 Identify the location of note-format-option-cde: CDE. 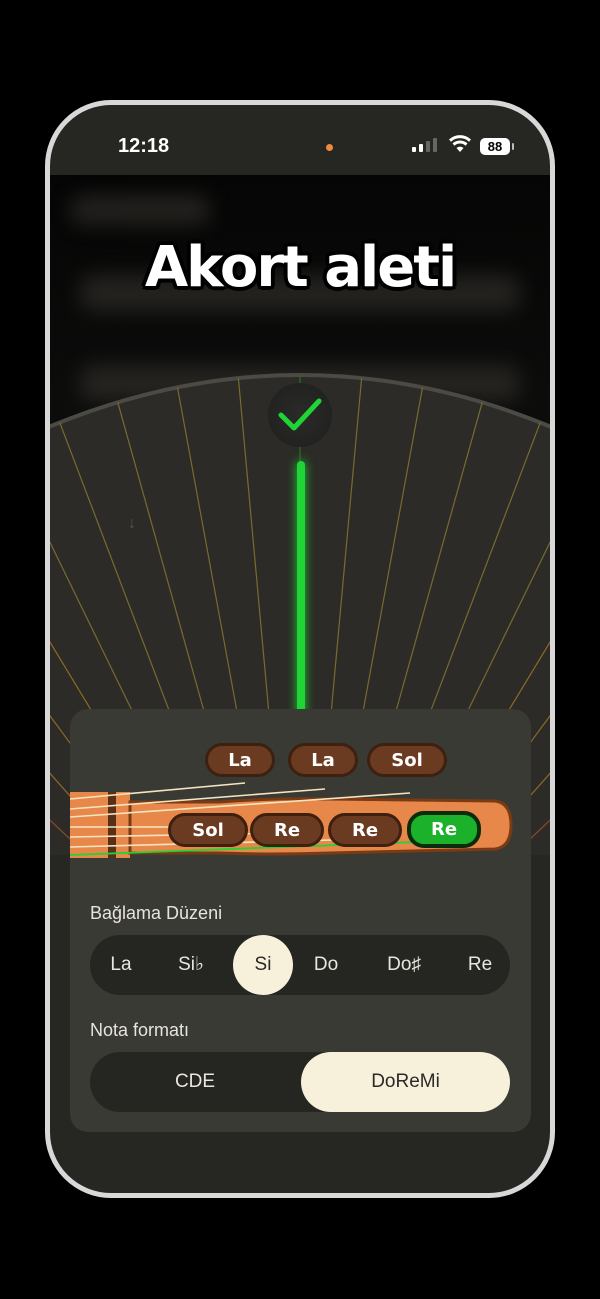
(195, 1082).